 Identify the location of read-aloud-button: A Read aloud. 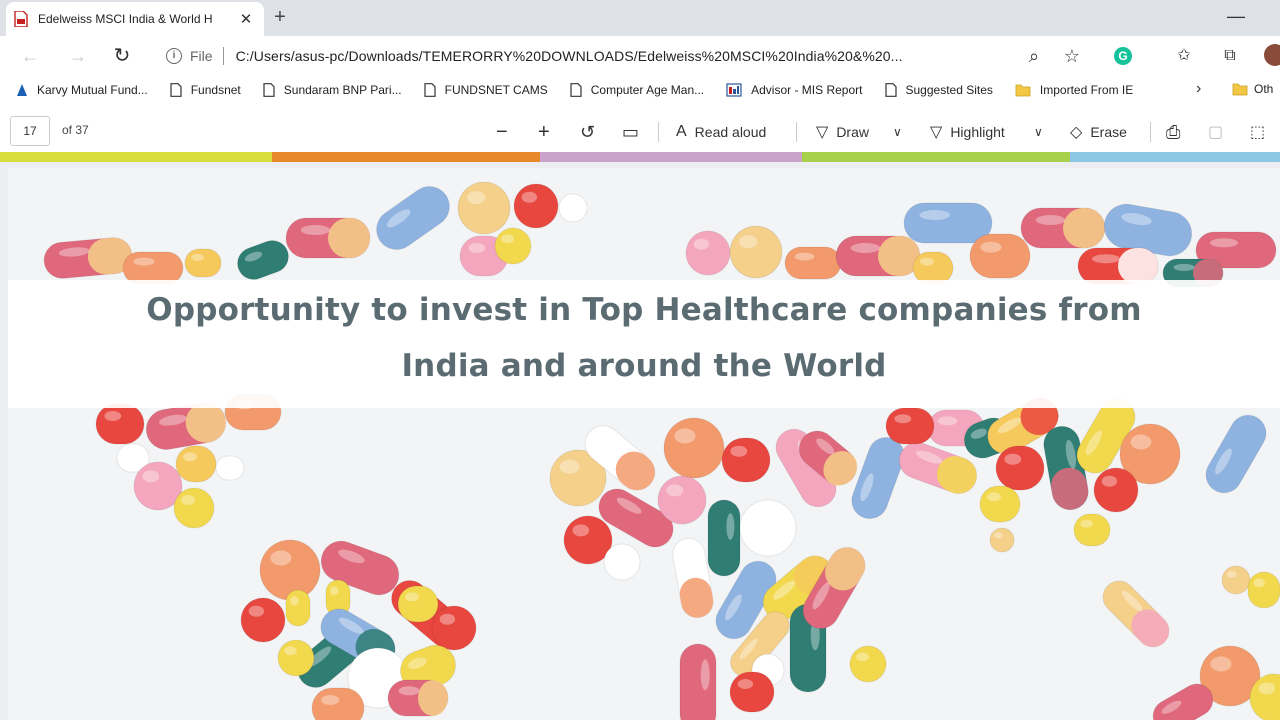
(721, 132).